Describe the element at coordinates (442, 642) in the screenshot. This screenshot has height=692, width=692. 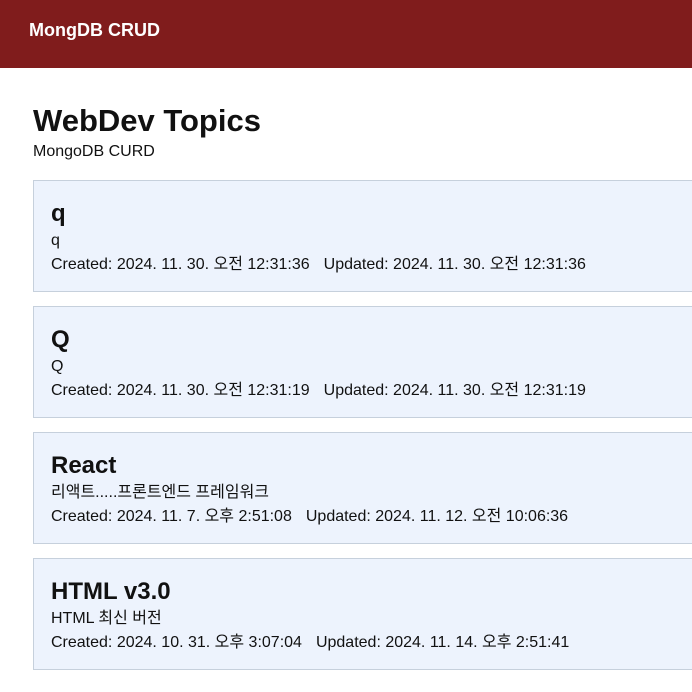
I see `updated-timestamp: Updated: 2024. 11. 14. 오후 2:51:41` at that location.